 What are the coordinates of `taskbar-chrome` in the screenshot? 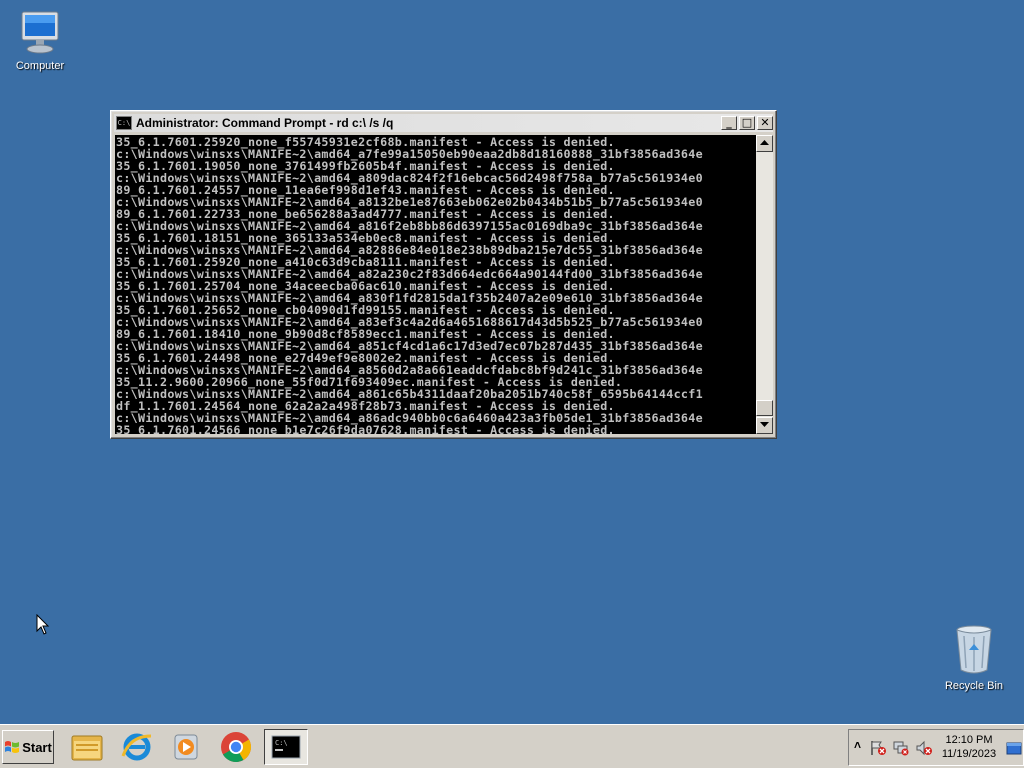 It's located at (236, 747).